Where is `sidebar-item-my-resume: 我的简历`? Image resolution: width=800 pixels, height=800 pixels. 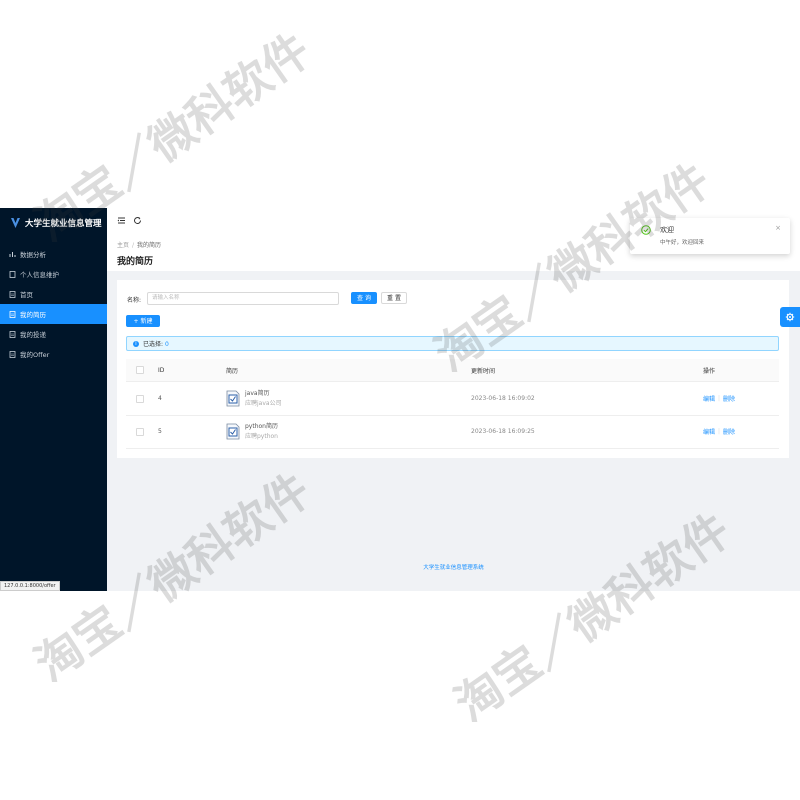
sidebar-item-my-resume: 我的简历 is located at coordinates (53, 314).